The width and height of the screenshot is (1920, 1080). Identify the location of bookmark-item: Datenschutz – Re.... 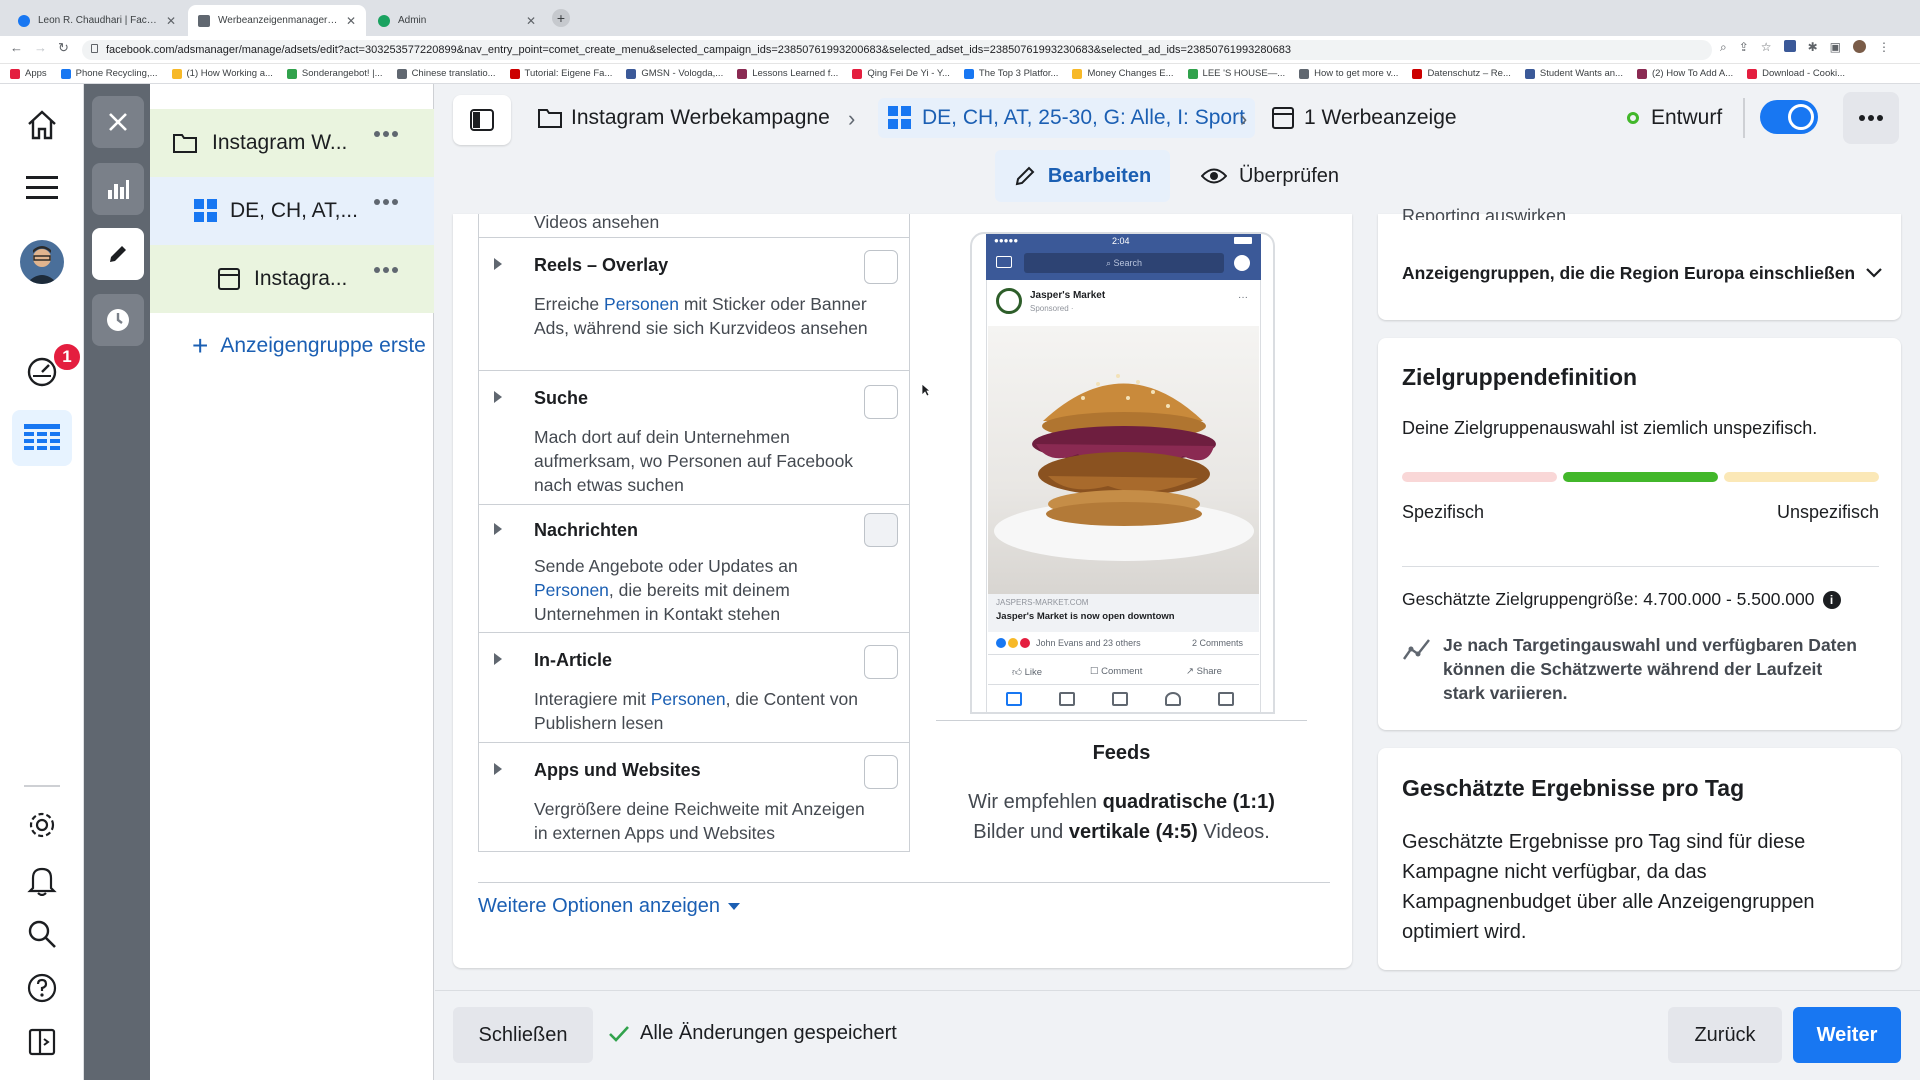
(1461, 73).